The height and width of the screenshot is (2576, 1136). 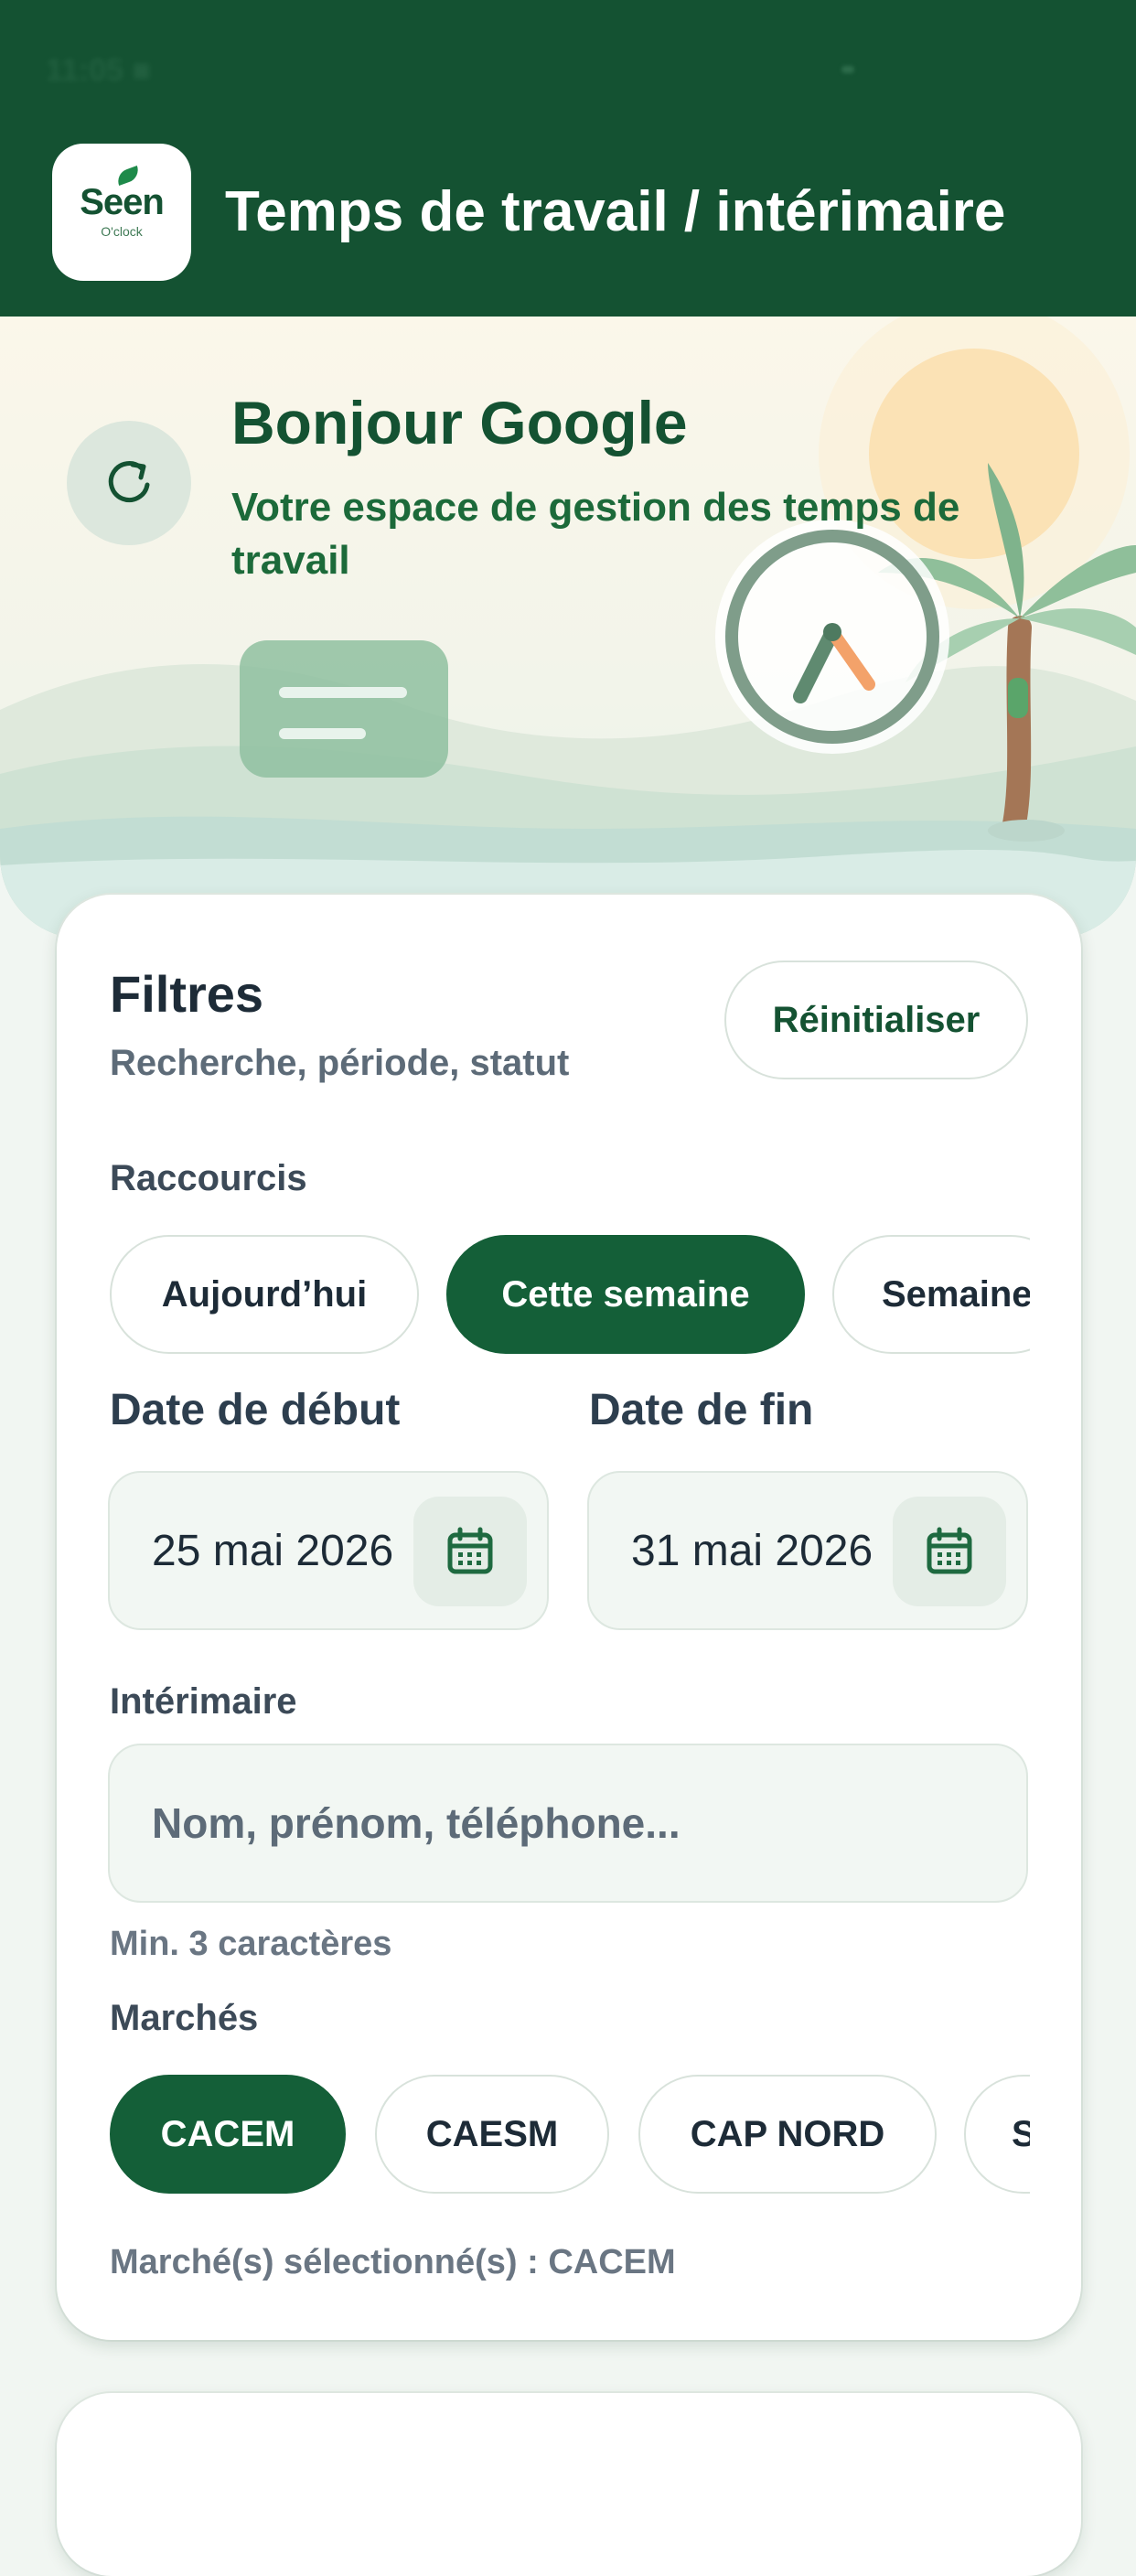 What do you see at coordinates (228, 2134) in the screenshot?
I see `market-chip-cacem: CACEM` at bounding box center [228, 2134].